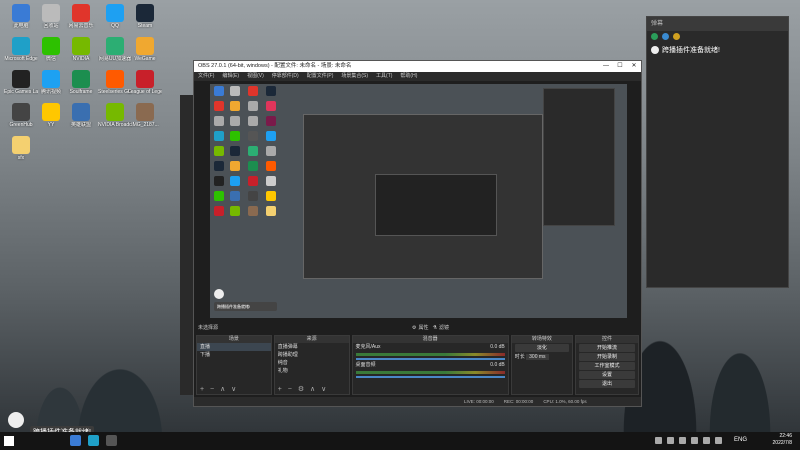  Describe the element at coordinates (81, 115) in the screenshot. I see `desktop-icon: 英雄联盟` at that location.